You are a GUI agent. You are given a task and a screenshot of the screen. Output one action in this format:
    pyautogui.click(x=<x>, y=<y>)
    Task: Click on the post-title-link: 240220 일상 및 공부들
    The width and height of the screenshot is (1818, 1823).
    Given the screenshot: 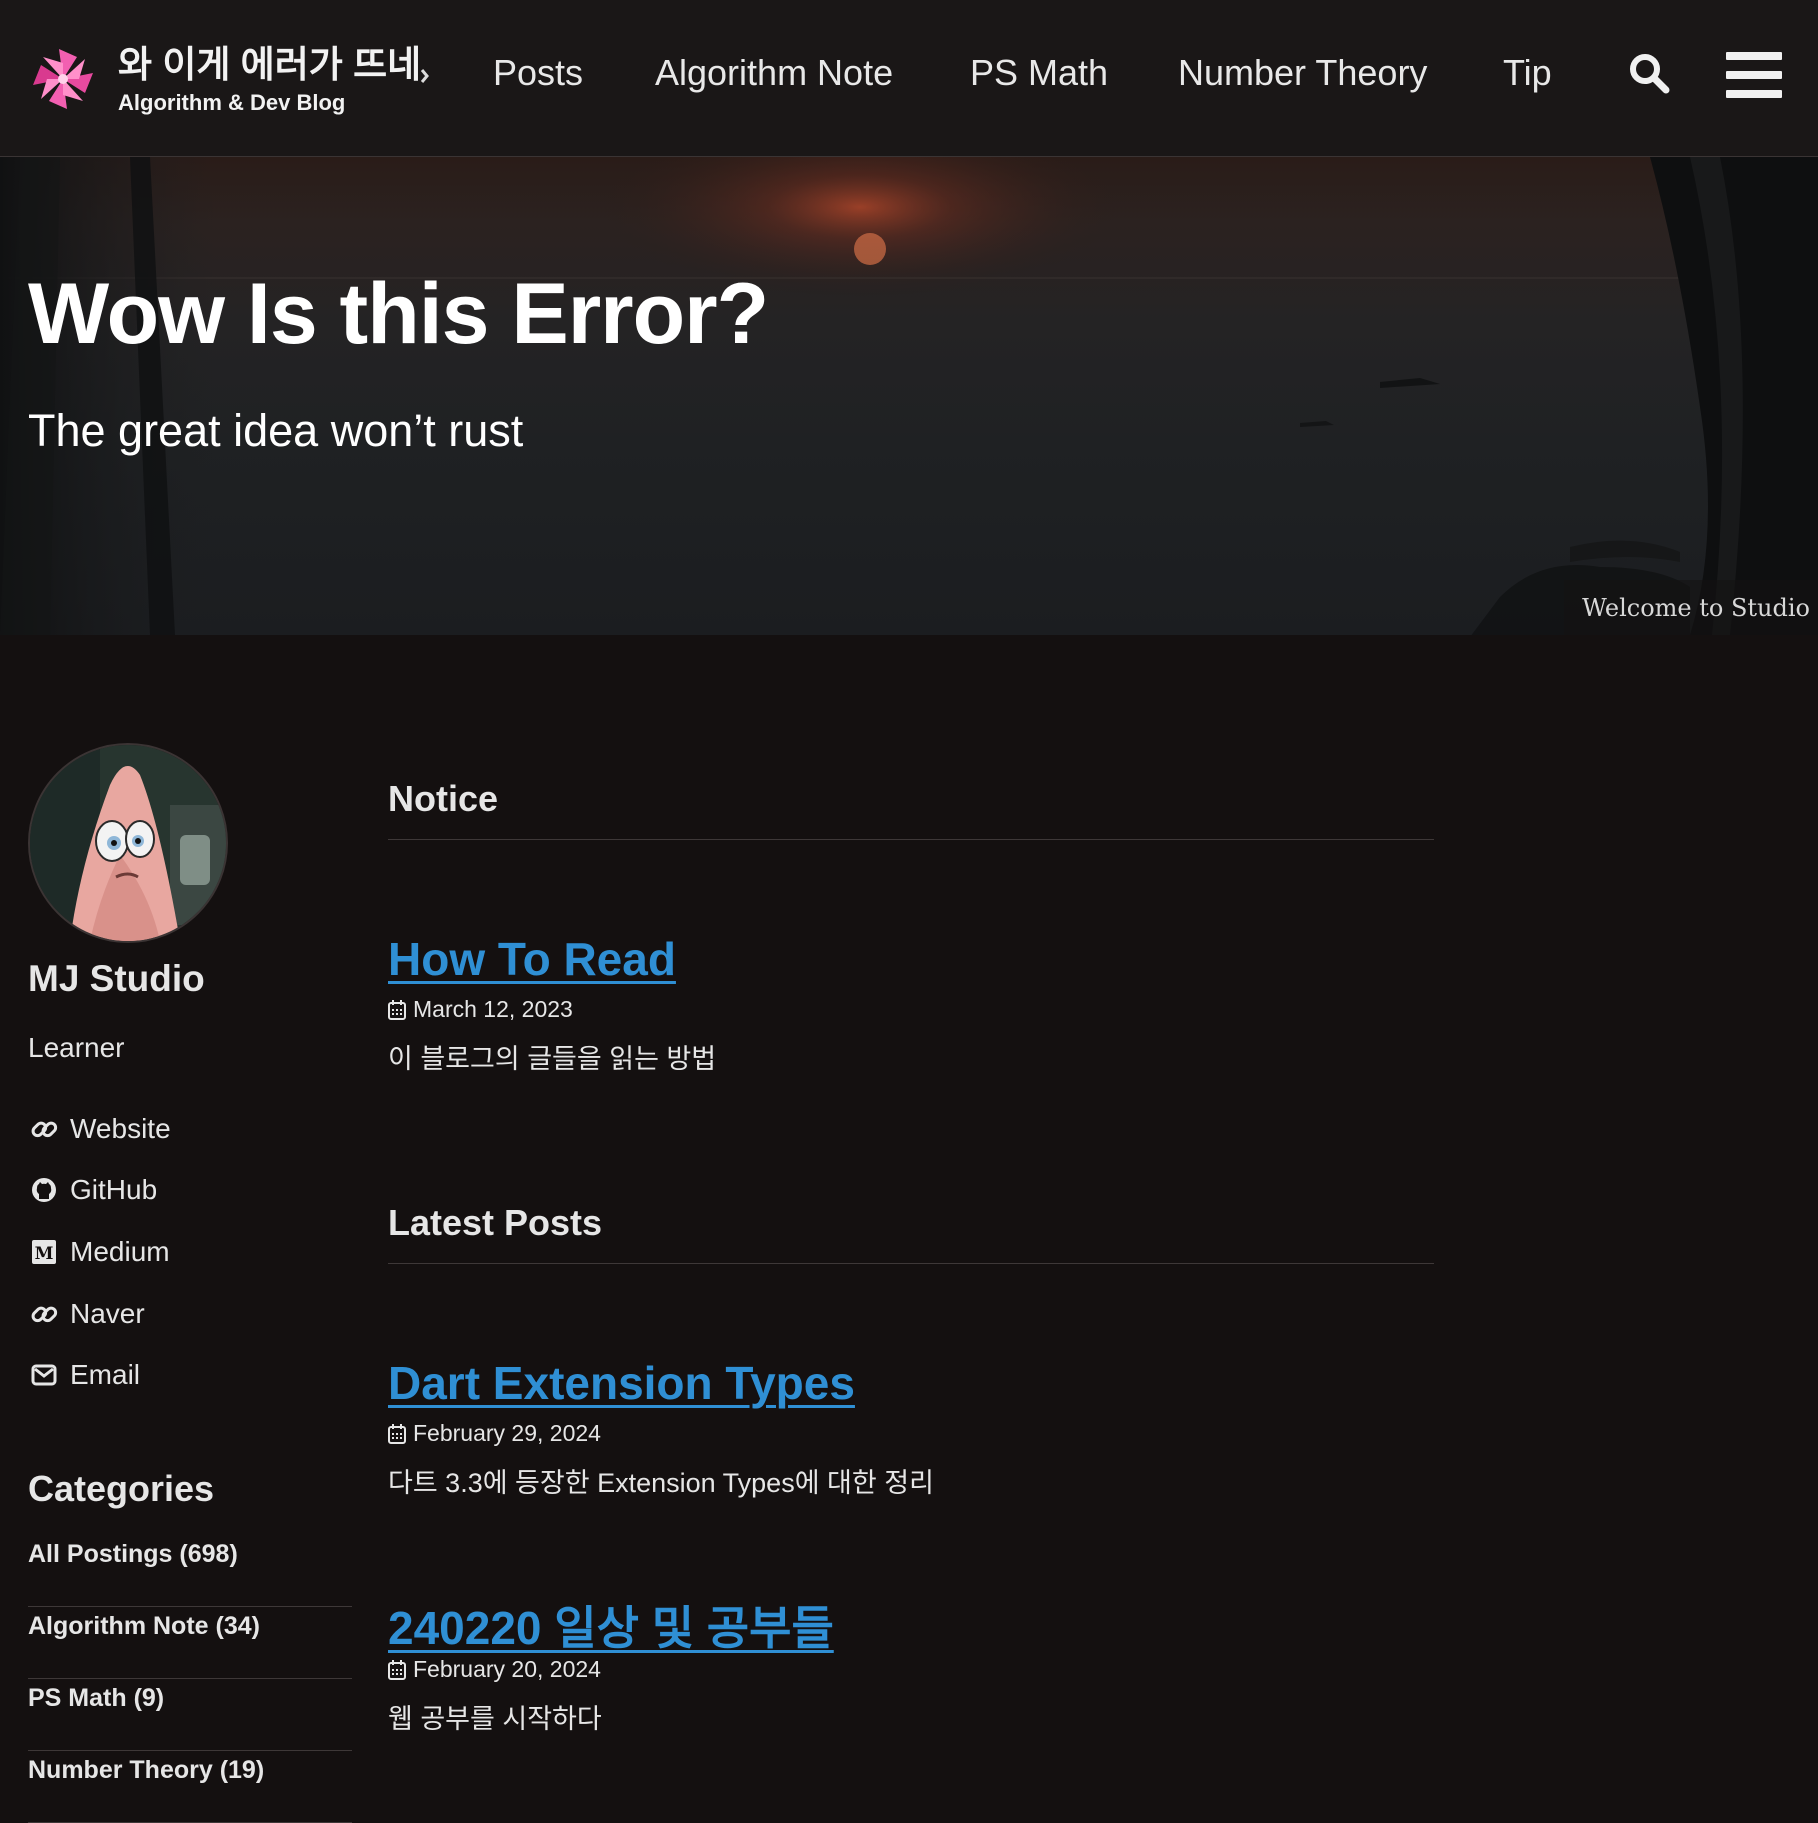 What is the action you would take?
    pyautogui.click(x=611, y=1625)
    